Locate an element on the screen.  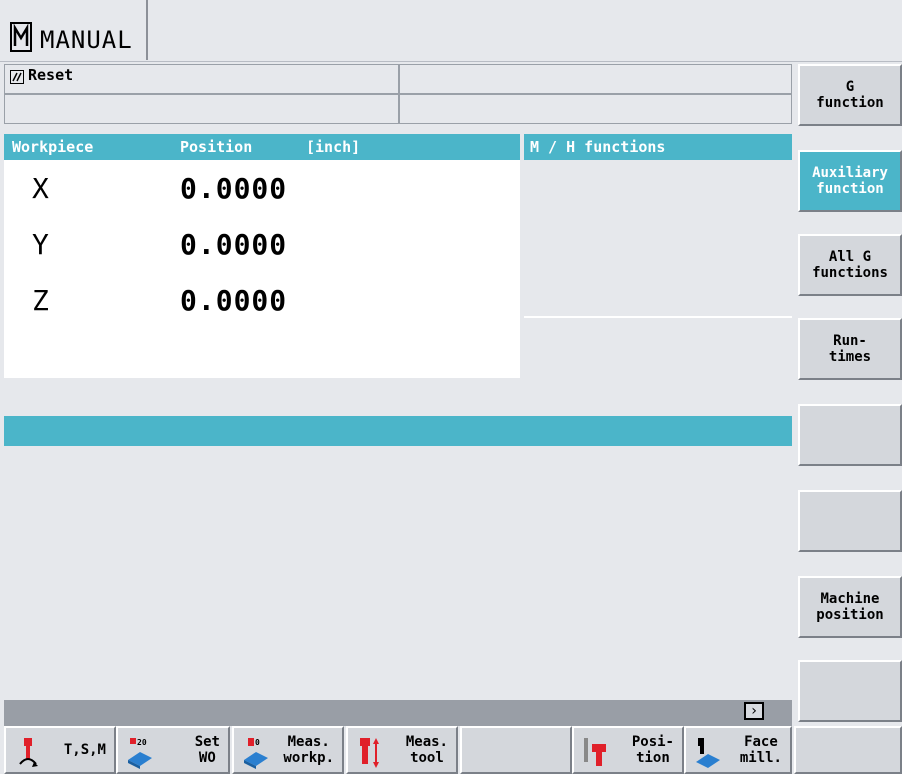
axis-value-y: 0.0000 is located at coordinates (234, 244).